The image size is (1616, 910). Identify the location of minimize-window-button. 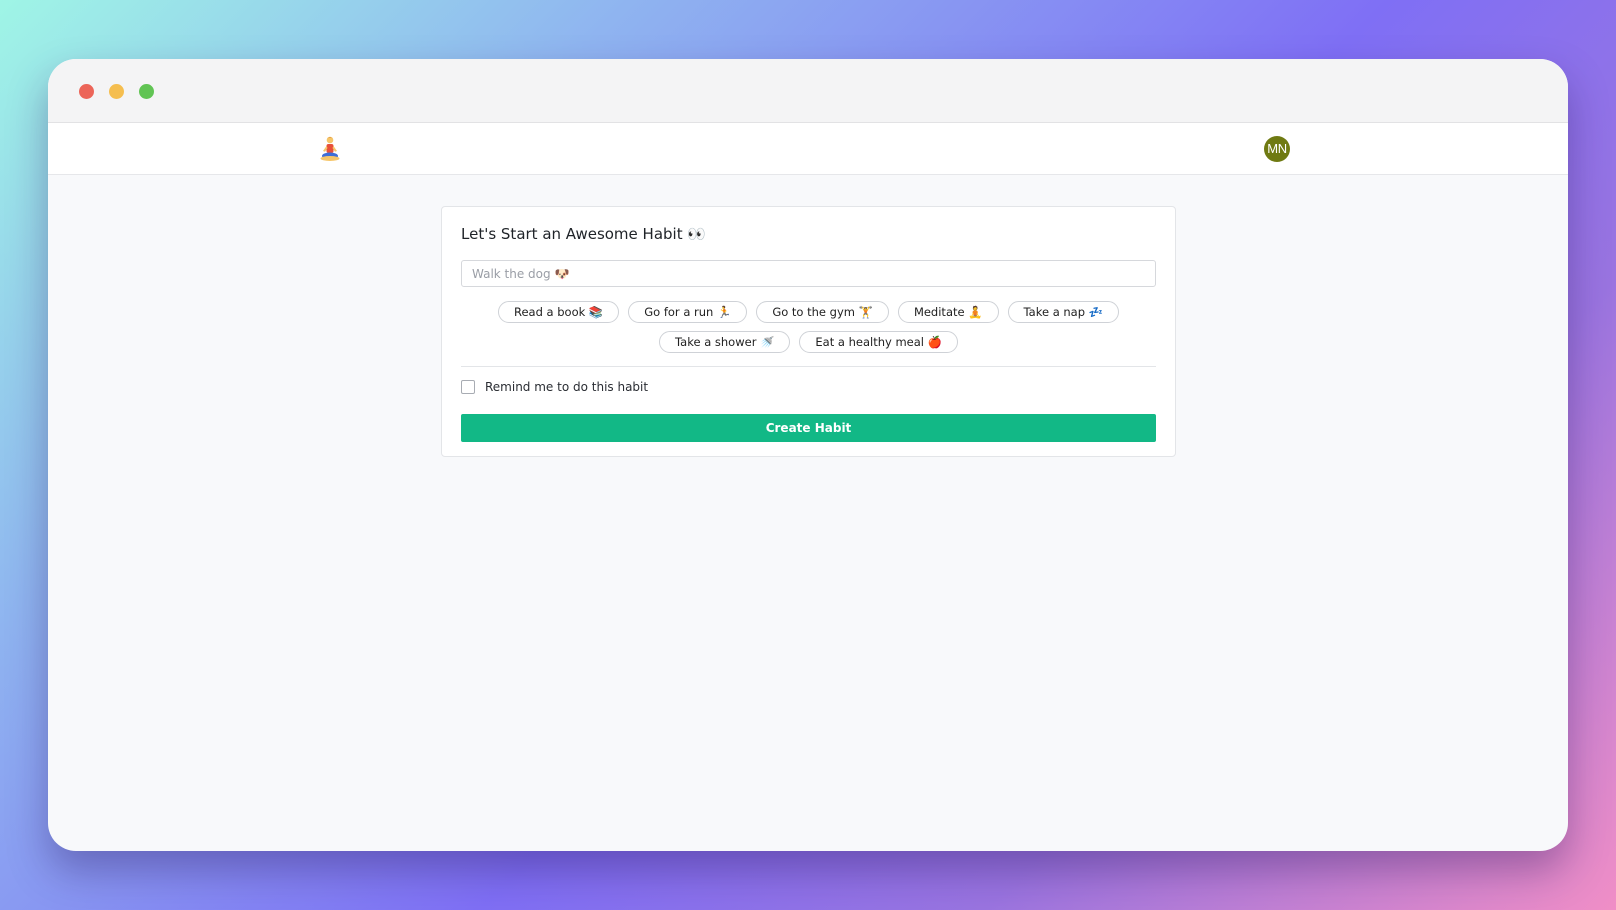
(116, 91).